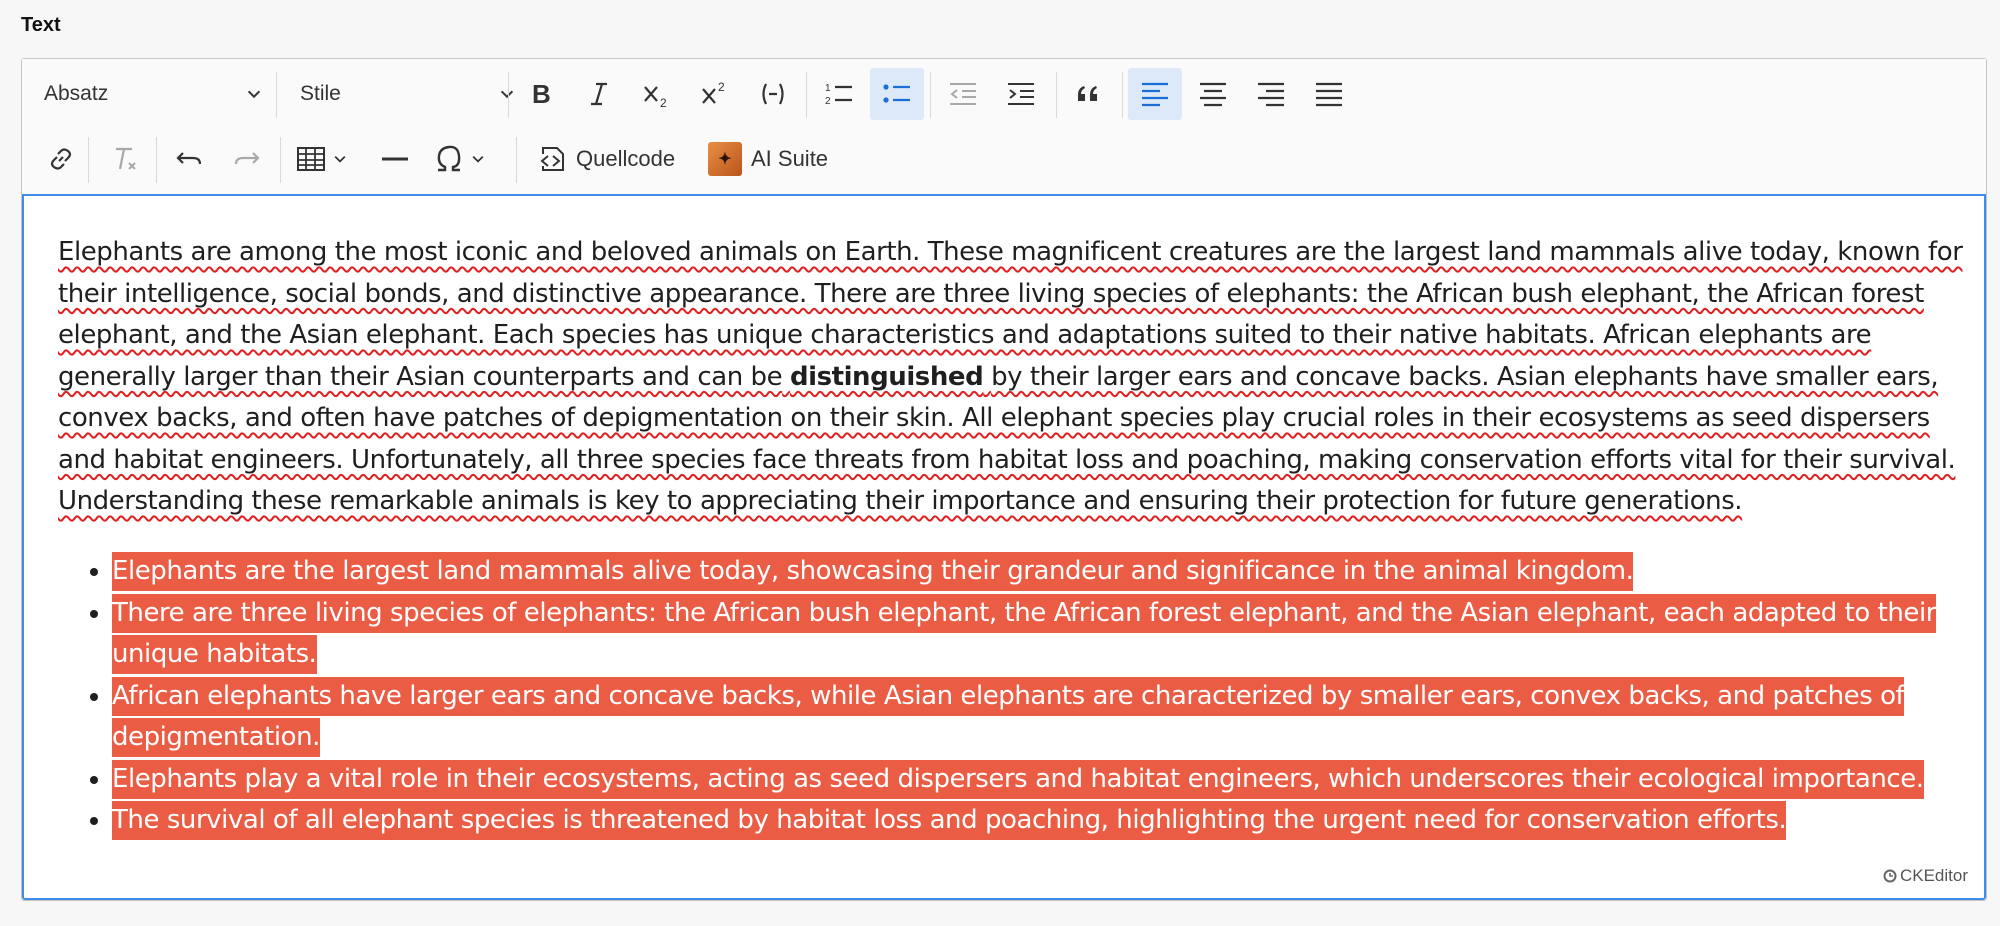 This screenshot has width=2000, height=926. I want to click on numbered-list-icon: 12, so click(838, 95).